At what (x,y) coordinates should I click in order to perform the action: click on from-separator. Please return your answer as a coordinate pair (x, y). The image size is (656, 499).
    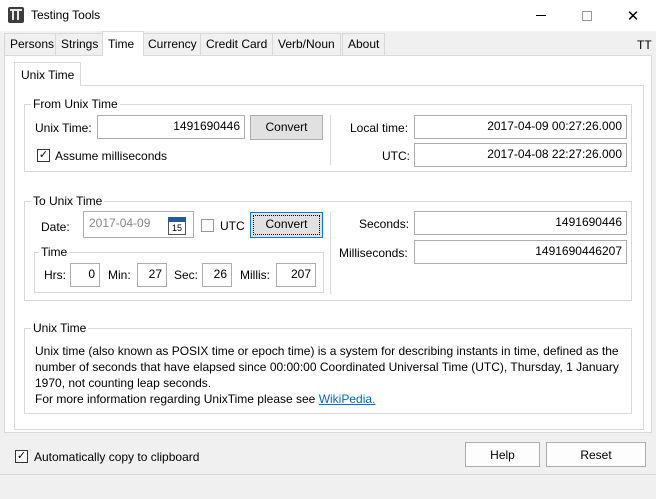
    Looking at the image, I should click on (330, 140).